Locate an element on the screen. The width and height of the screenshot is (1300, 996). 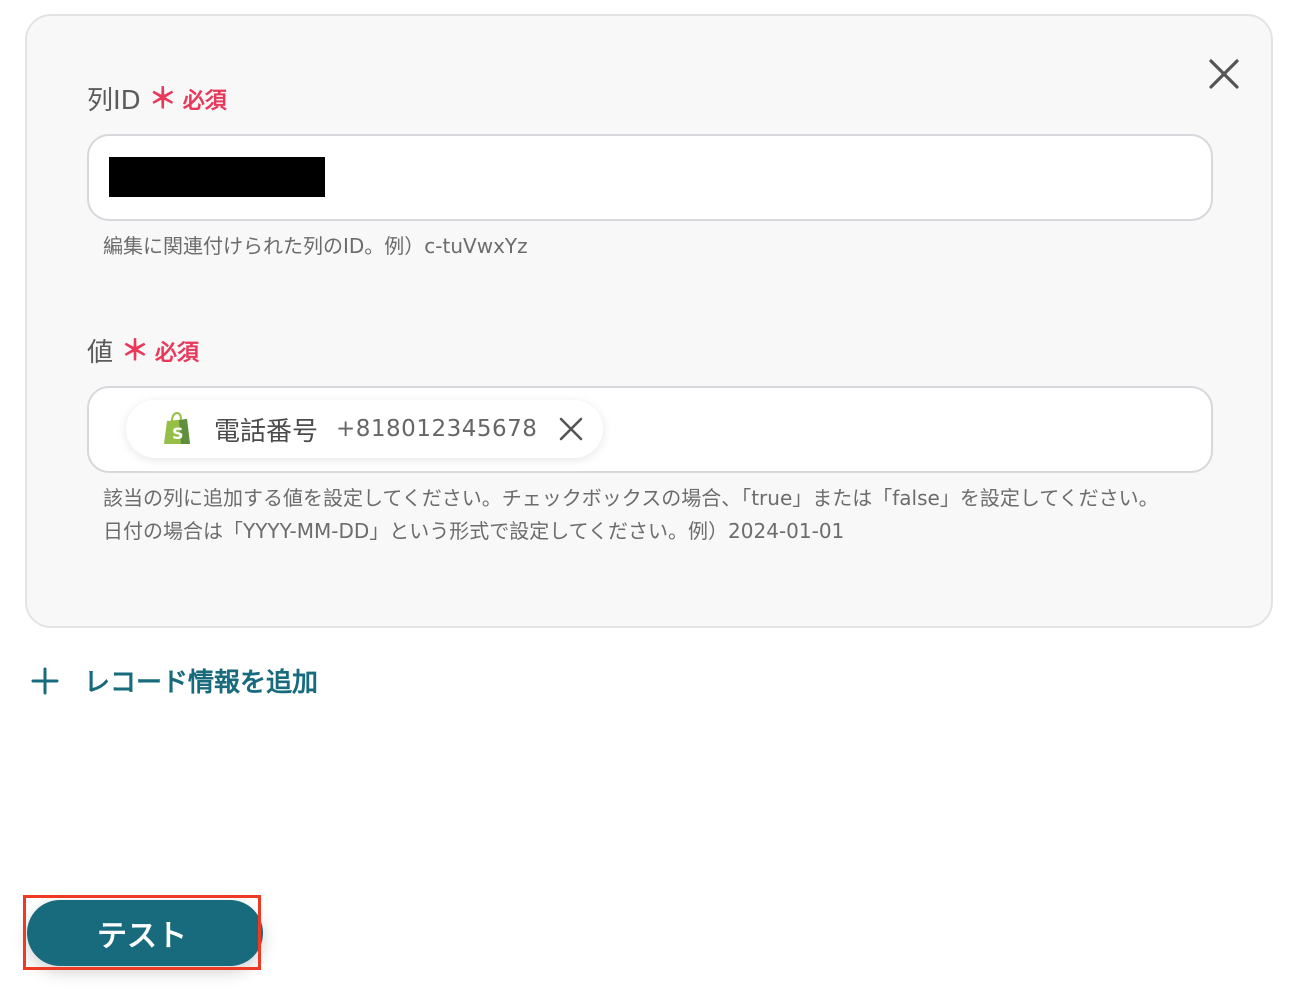
test-button: テスト is located at coordinates (145, 933).